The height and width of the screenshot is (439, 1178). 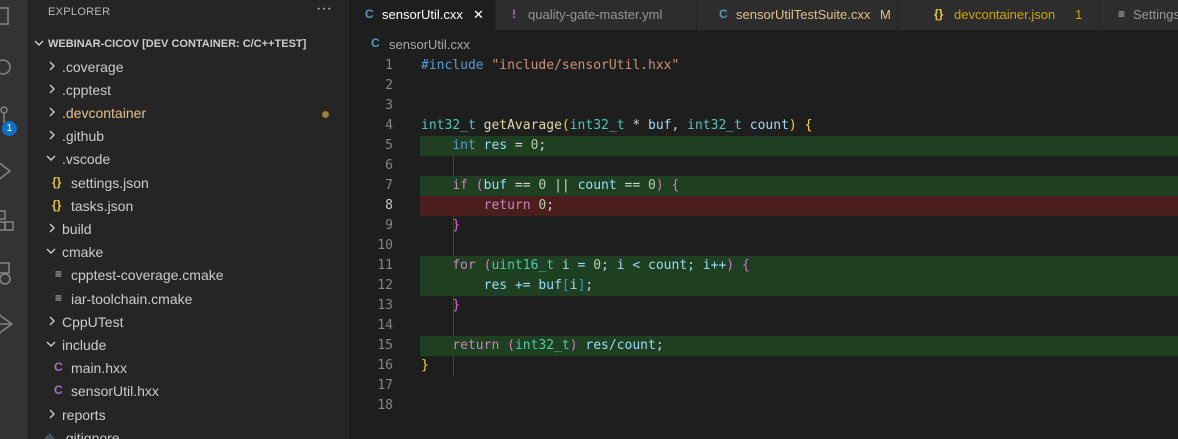 What do you see at coordinates (188, 90) in the screenshot?
I see `tree-folder-cpptest: .cpptest` at bounding box center [188, 90].